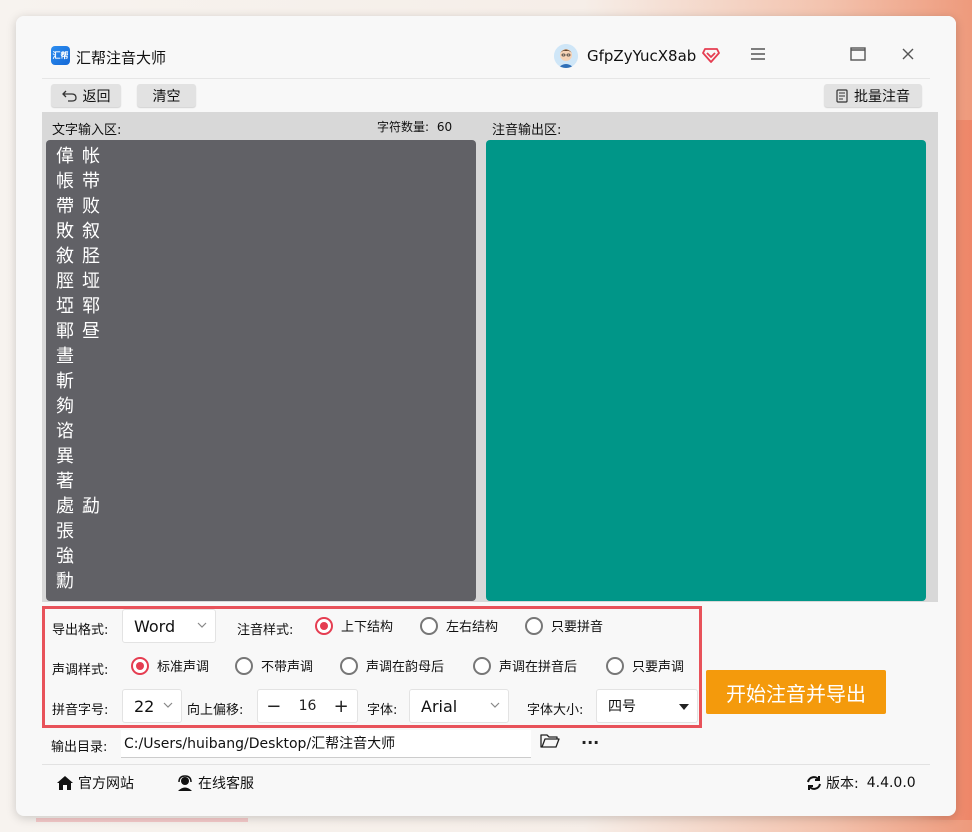 The height and width of the screenshot is (832, 972). I want to click on export-format-select: Word, so click(169, 626).